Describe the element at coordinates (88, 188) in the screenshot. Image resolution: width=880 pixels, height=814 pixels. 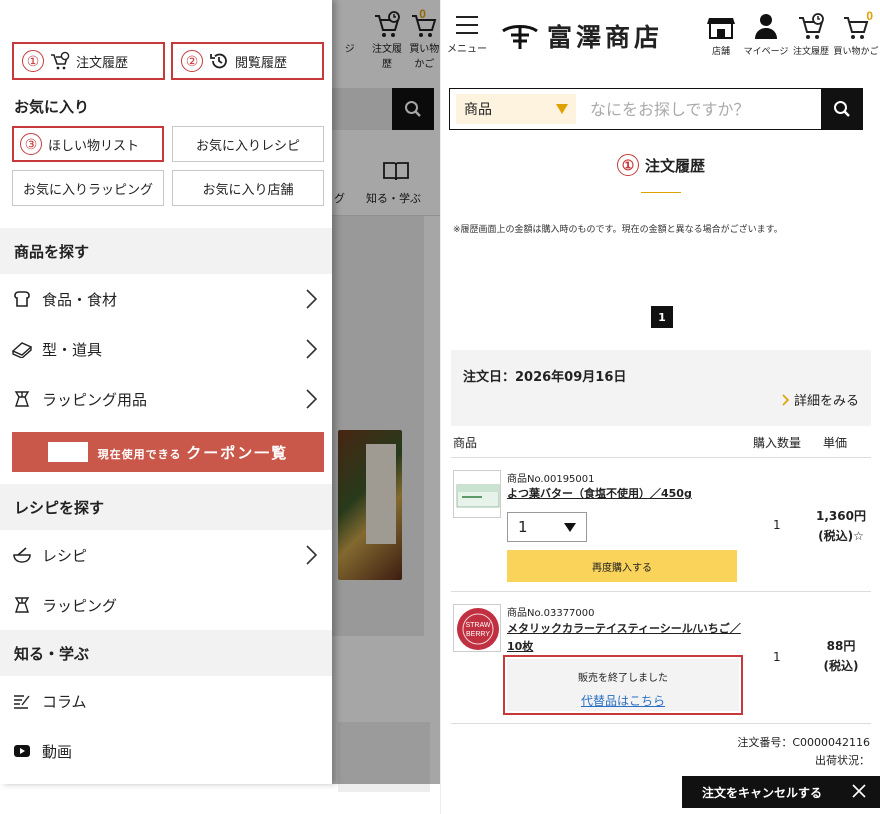
I see `favorite-wrapping-button: お気に入りラッピング` at that location.